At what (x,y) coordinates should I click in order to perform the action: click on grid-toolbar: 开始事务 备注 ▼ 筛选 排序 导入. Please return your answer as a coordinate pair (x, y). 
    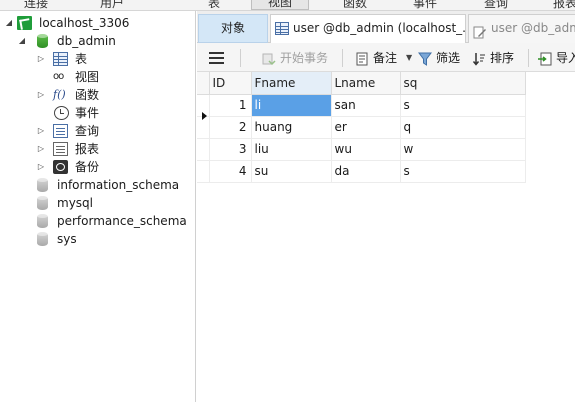
    Looking at the image, I should click on (386, 57).